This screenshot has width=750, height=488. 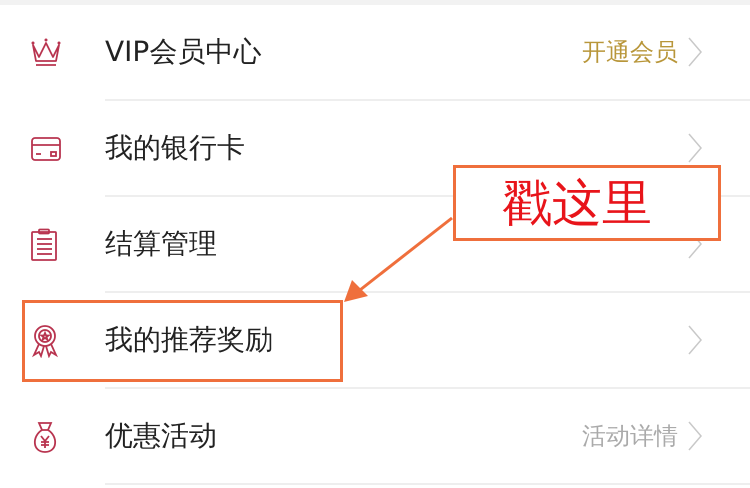 I want to click on clipboard-icon, so click(x=44, y=245).